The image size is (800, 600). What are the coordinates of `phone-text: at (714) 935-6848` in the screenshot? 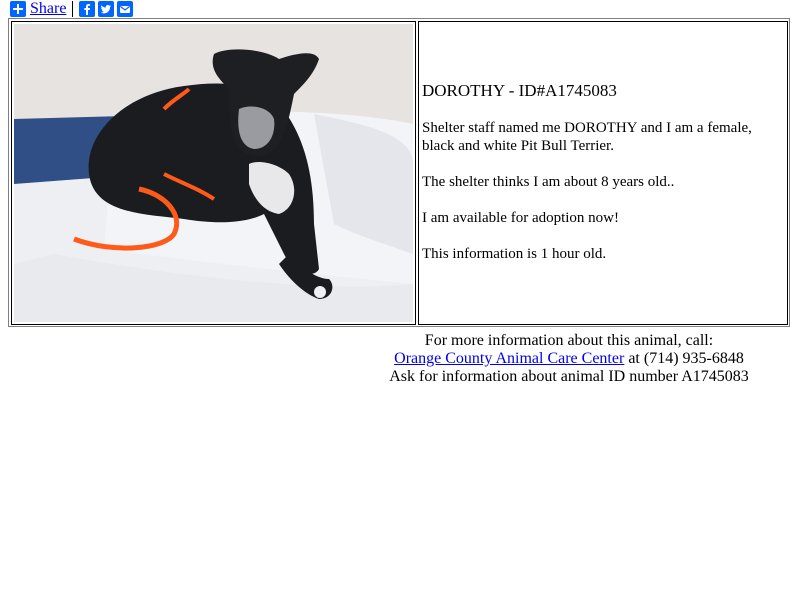 It's located at (684, 358).